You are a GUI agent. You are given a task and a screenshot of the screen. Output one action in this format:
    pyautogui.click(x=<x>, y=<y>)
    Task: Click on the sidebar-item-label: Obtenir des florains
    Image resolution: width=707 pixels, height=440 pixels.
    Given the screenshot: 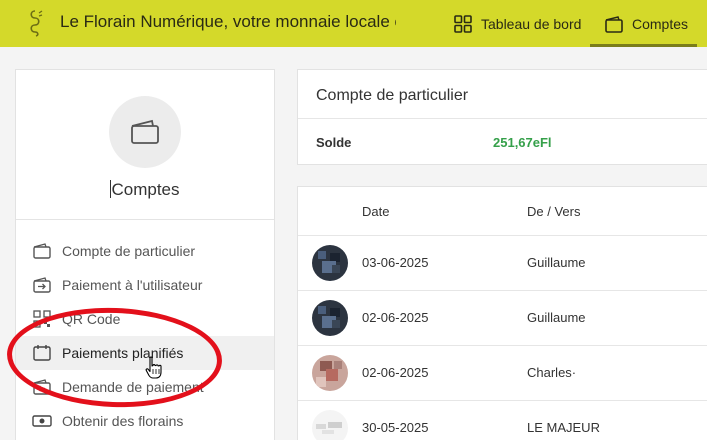 What is the action you would take?
    pyautogui.click(x=123, y=421)
    